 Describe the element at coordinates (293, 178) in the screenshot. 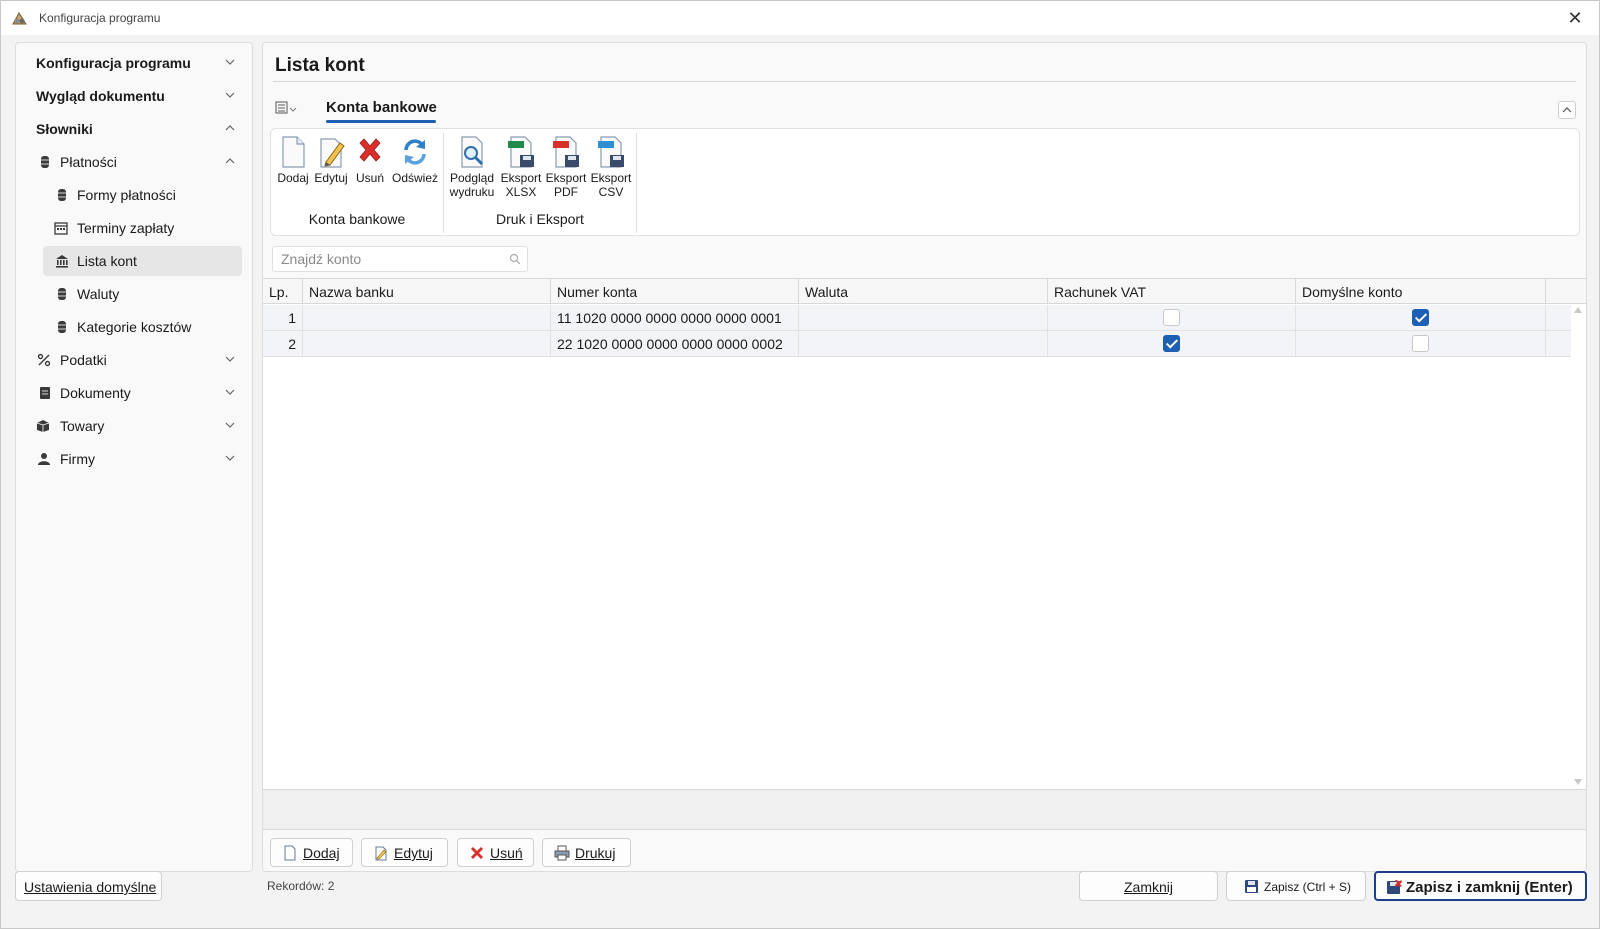

I see `ribbon-button-label: Dodaj` at that location.